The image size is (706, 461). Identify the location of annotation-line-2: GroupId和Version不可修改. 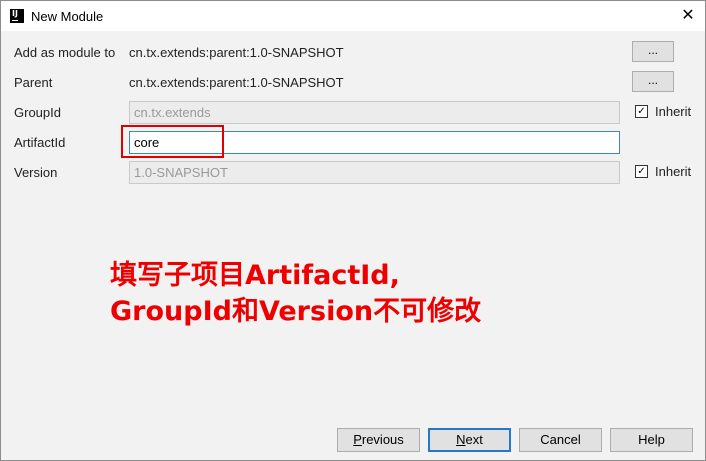
(296, 311).